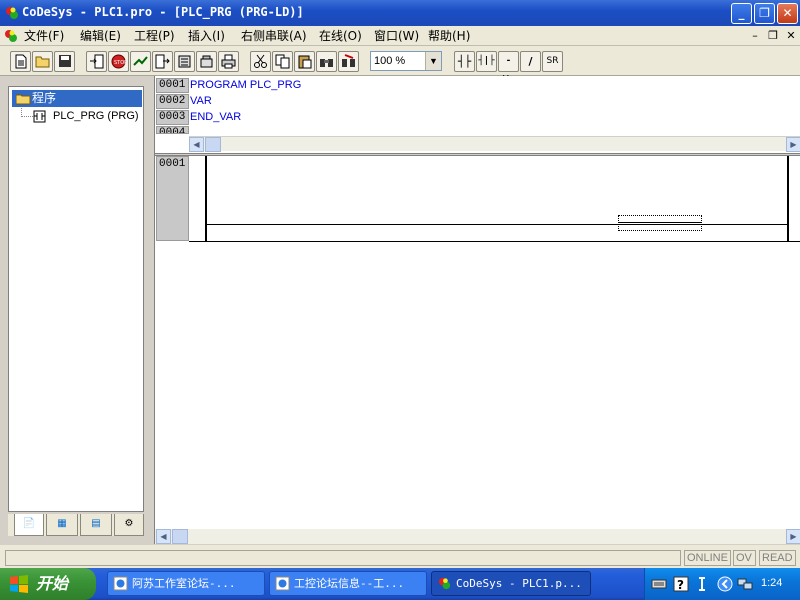  I want to click on tree-root-programs: 程序, so click(77, 98).